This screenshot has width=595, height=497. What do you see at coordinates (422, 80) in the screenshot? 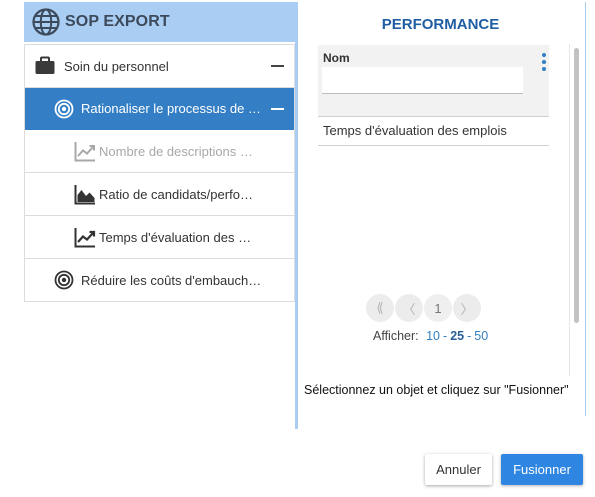
I see `name-filter-input` at bounding box center [422, 80].